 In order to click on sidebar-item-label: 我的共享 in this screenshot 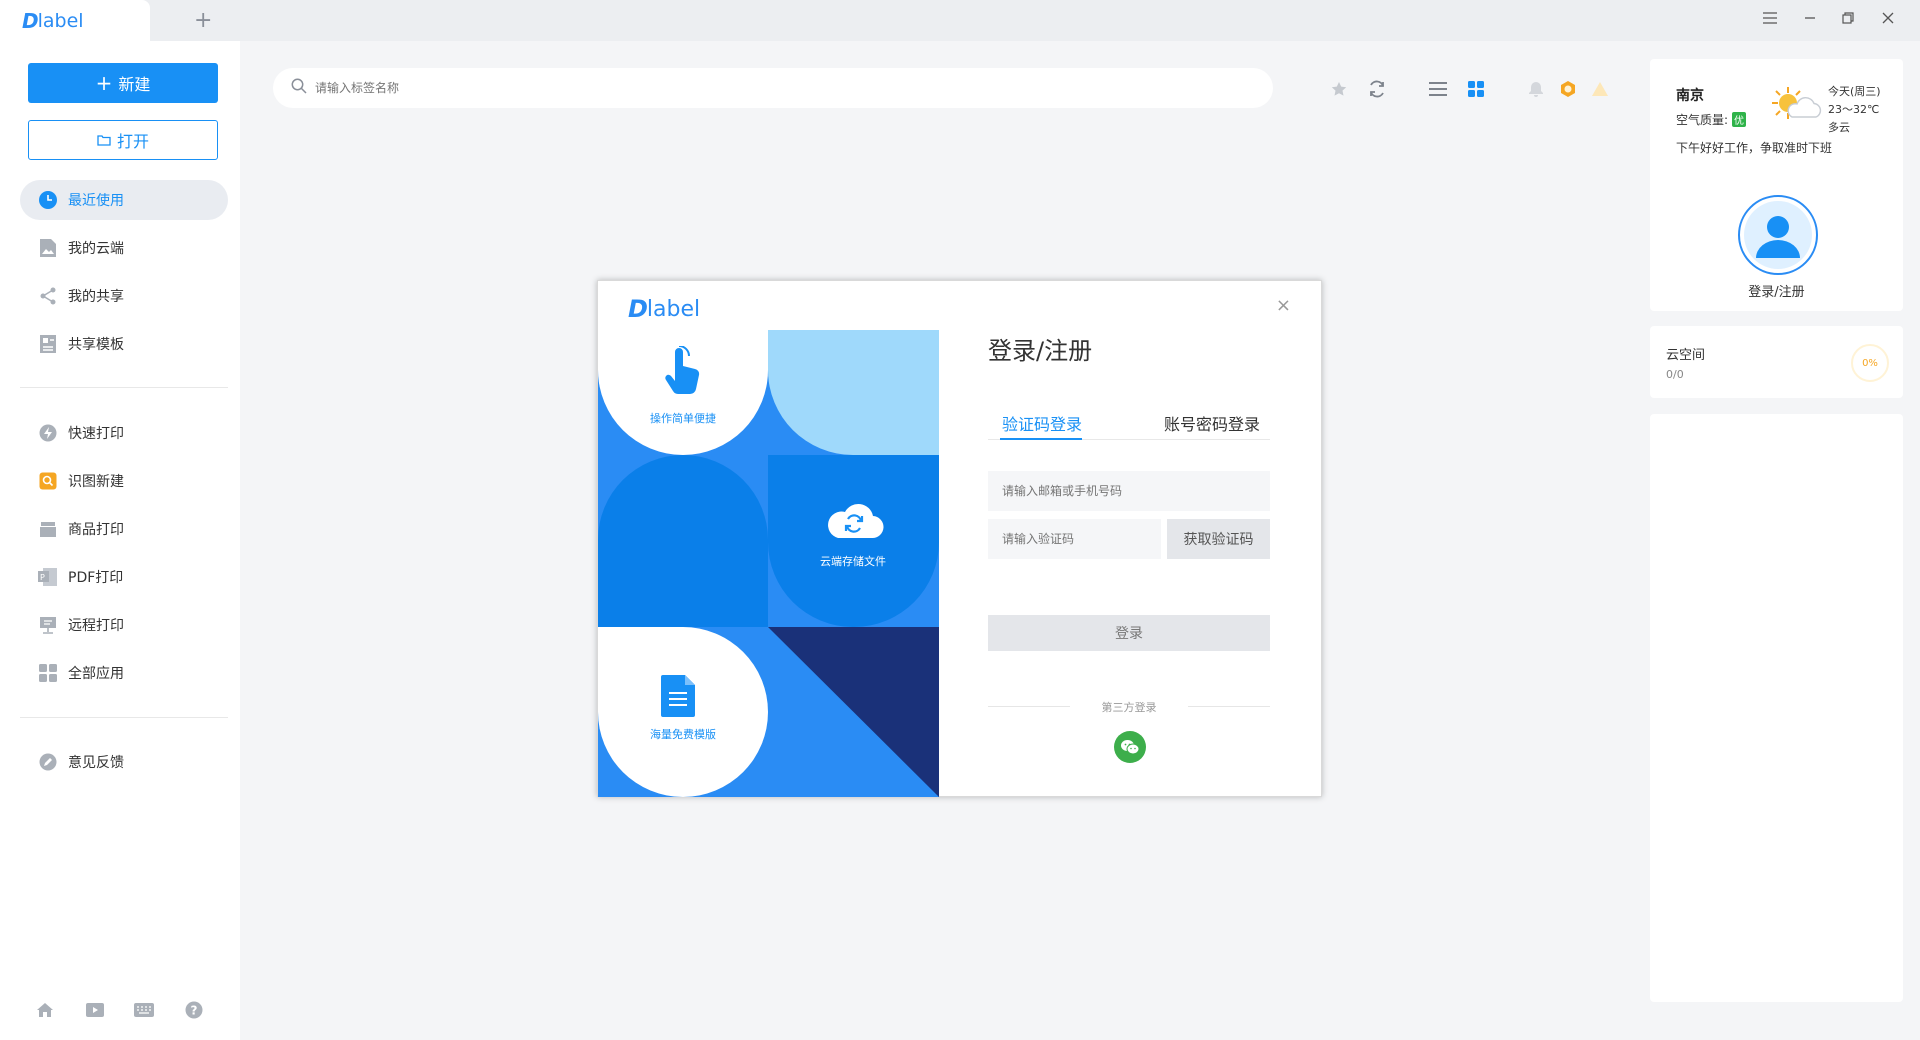, I will do `click(96, 297)`.